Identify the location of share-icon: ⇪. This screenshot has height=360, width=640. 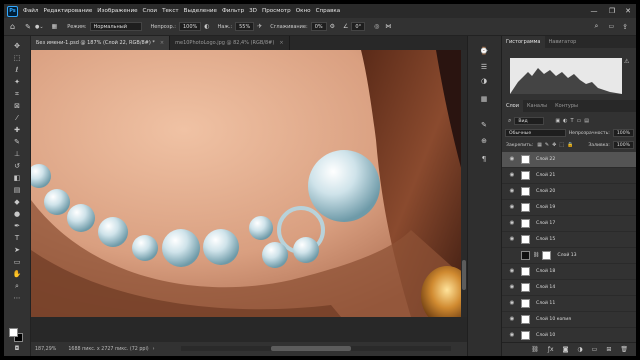
(625, 27).